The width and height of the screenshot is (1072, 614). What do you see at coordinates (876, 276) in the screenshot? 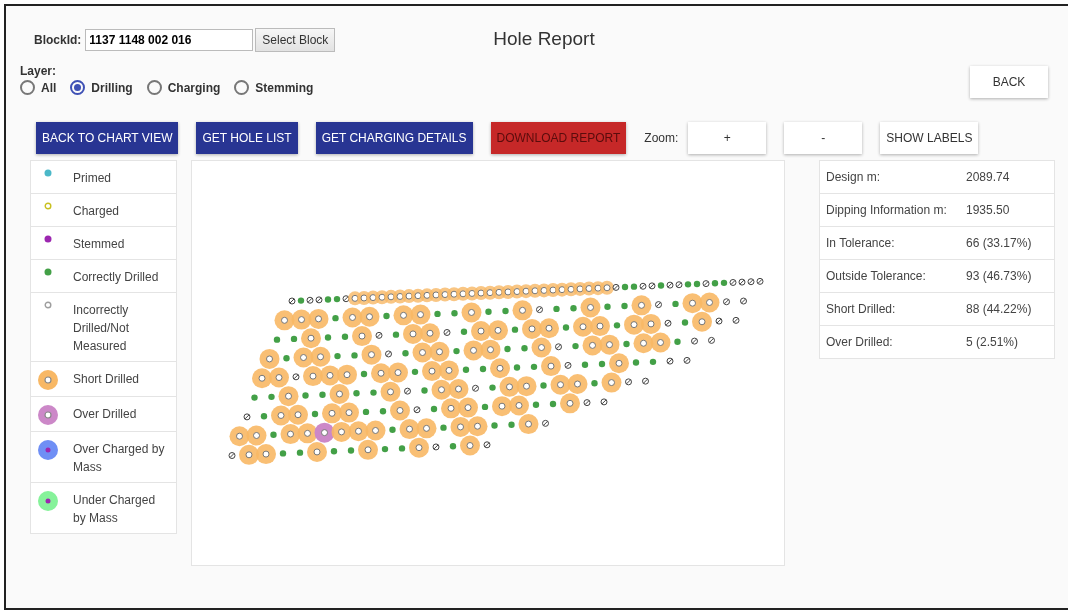
I see `stat-label: Outside Tolerance:` at bounding box center [876, 276].